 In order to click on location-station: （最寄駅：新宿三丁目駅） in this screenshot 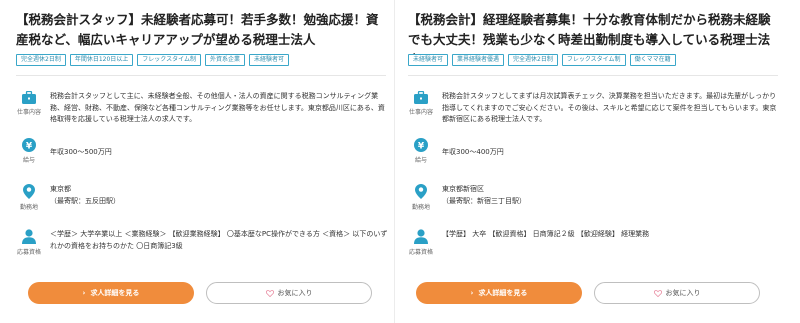, I will do `click(484, 200)`.